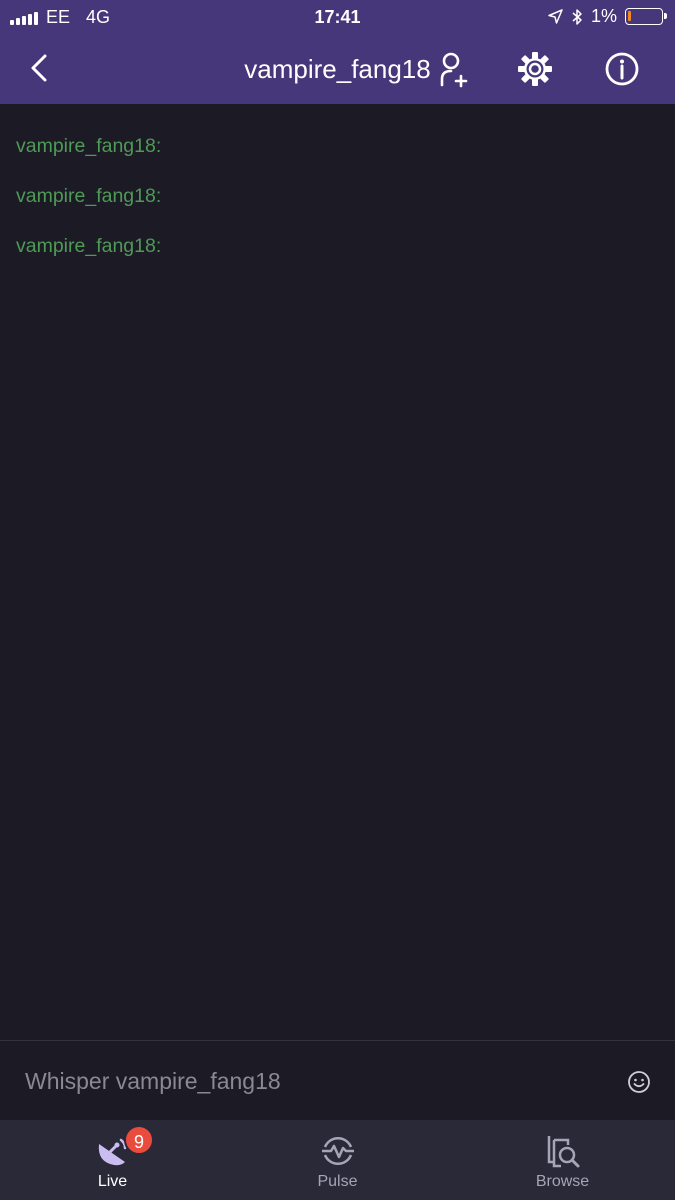 This screenshot has width=675, height=1200. I want to click on pulse-icon, so click(338, 1151).